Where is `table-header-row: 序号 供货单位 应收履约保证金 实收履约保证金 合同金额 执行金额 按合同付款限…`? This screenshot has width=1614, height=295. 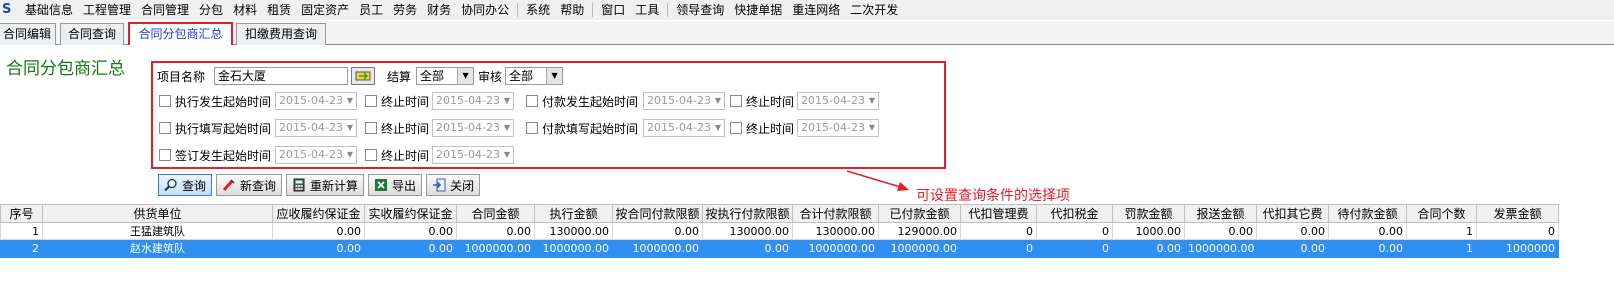 table-header-row: 序号 供货单位 应收履约保证金 实收履约保证金 合同金额 执行金额 按合同付款限… is located at coordinates (779, 213).